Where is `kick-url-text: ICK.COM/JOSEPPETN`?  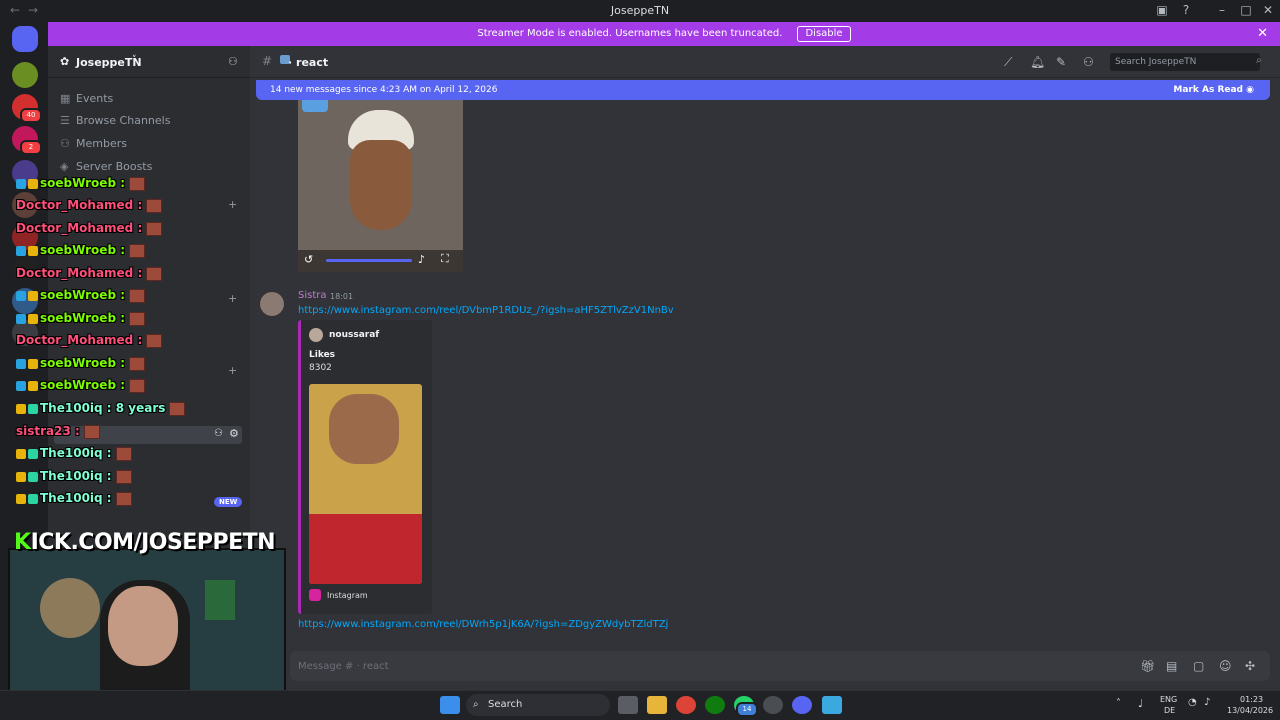
kick-url-text: ICK.COM/JOSEPPETN is located at coordinates (153, 542).